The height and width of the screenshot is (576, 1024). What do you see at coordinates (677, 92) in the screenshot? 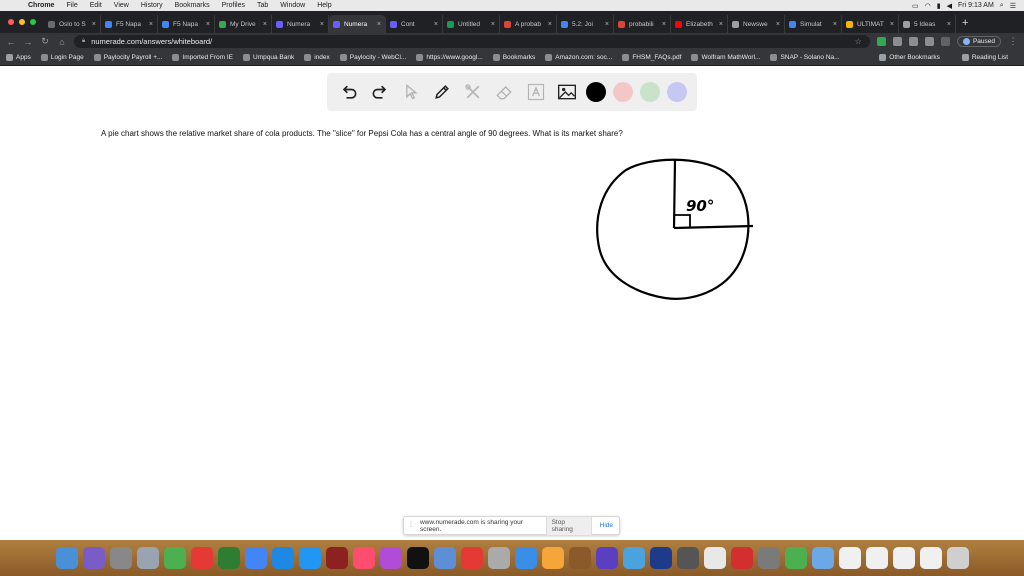
I see `color-swatch-blue` at bounding box center [677, 92].